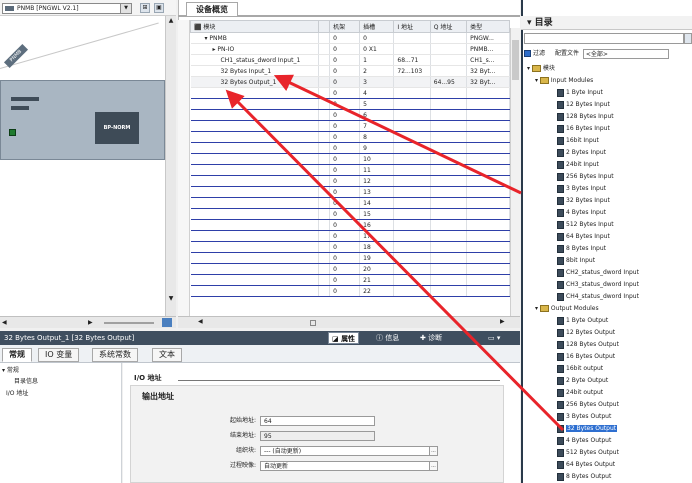  Describe the element at coordinates (350, 258) in the screenshot. I see `table-row: 0 19` at that location.